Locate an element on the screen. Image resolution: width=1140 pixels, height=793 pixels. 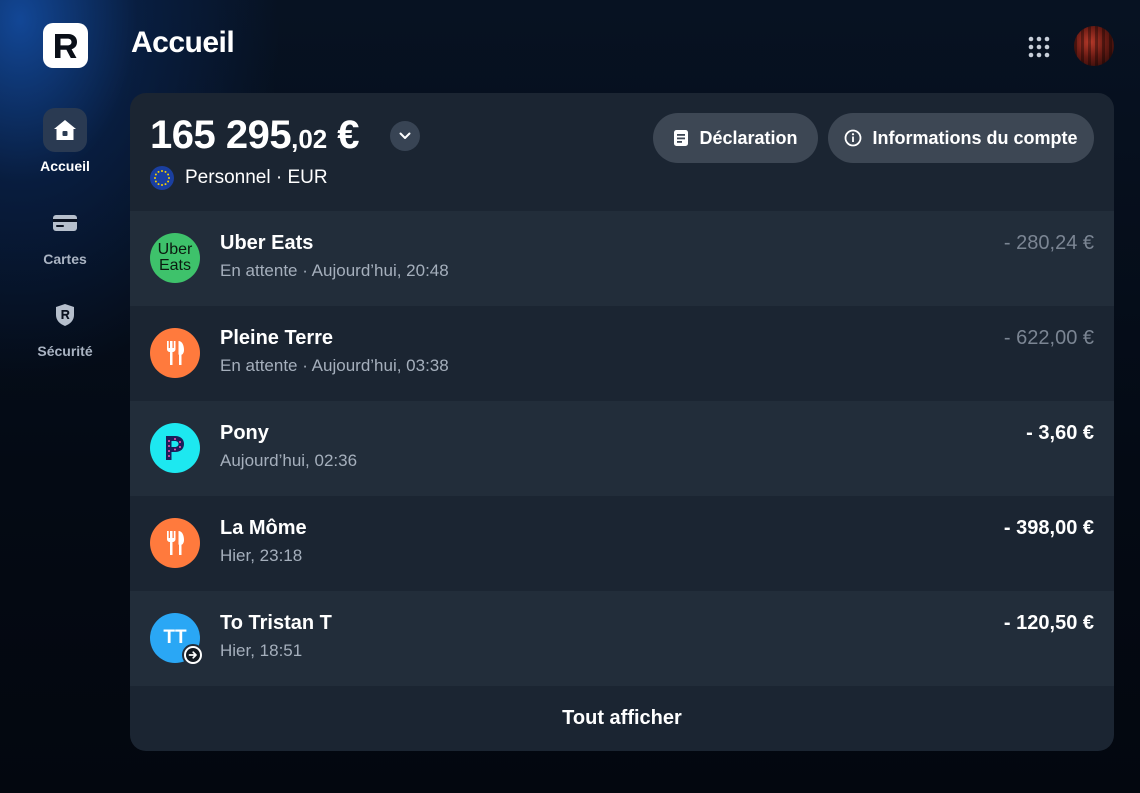
eu-flag-icon is located at coordinates (162, 178).